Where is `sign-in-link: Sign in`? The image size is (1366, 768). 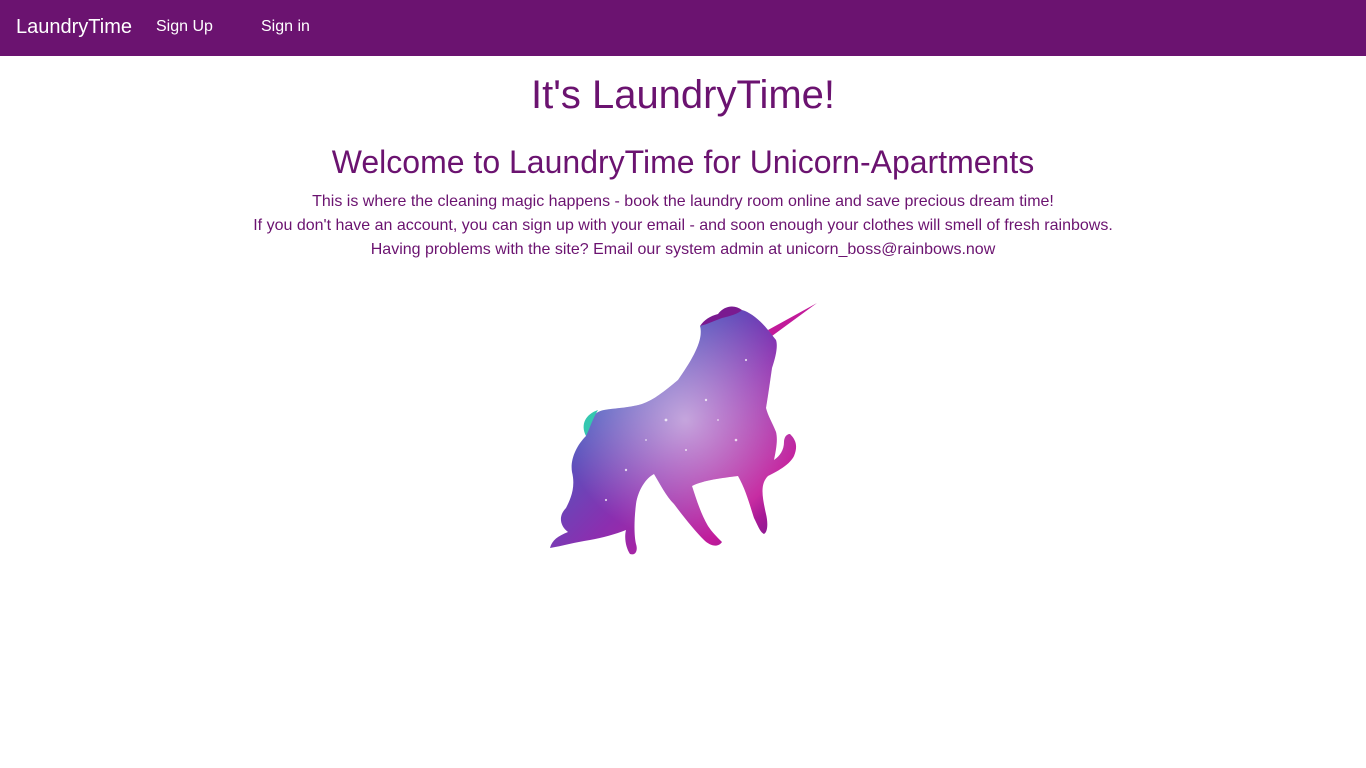
sign-in-link: Sign in is located at coordinates (285, 27).